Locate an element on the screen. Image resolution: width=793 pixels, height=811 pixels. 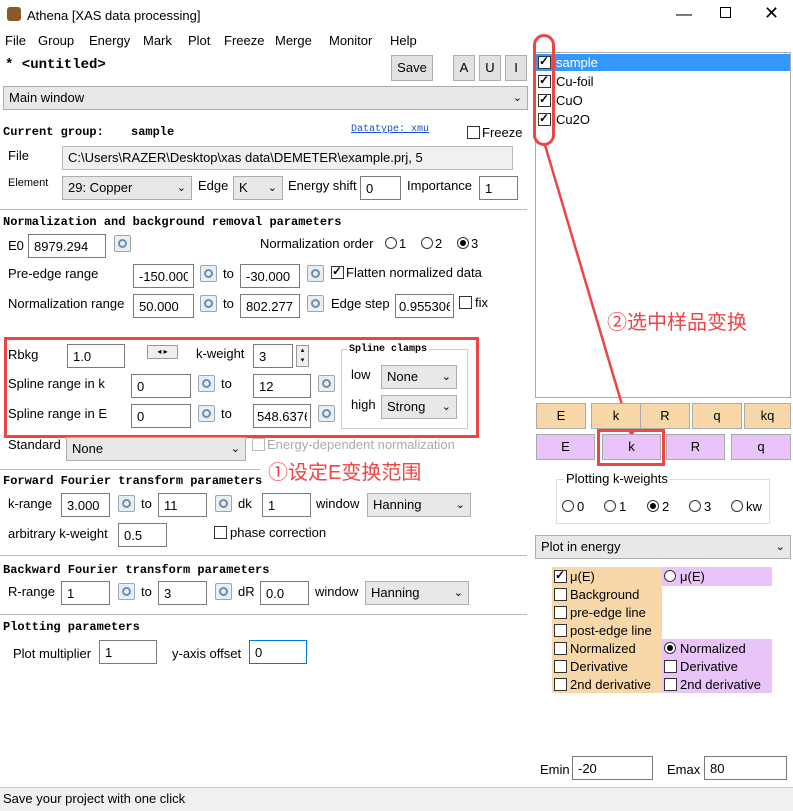
pre-edge-end-input is located at coordinates (270, 276).